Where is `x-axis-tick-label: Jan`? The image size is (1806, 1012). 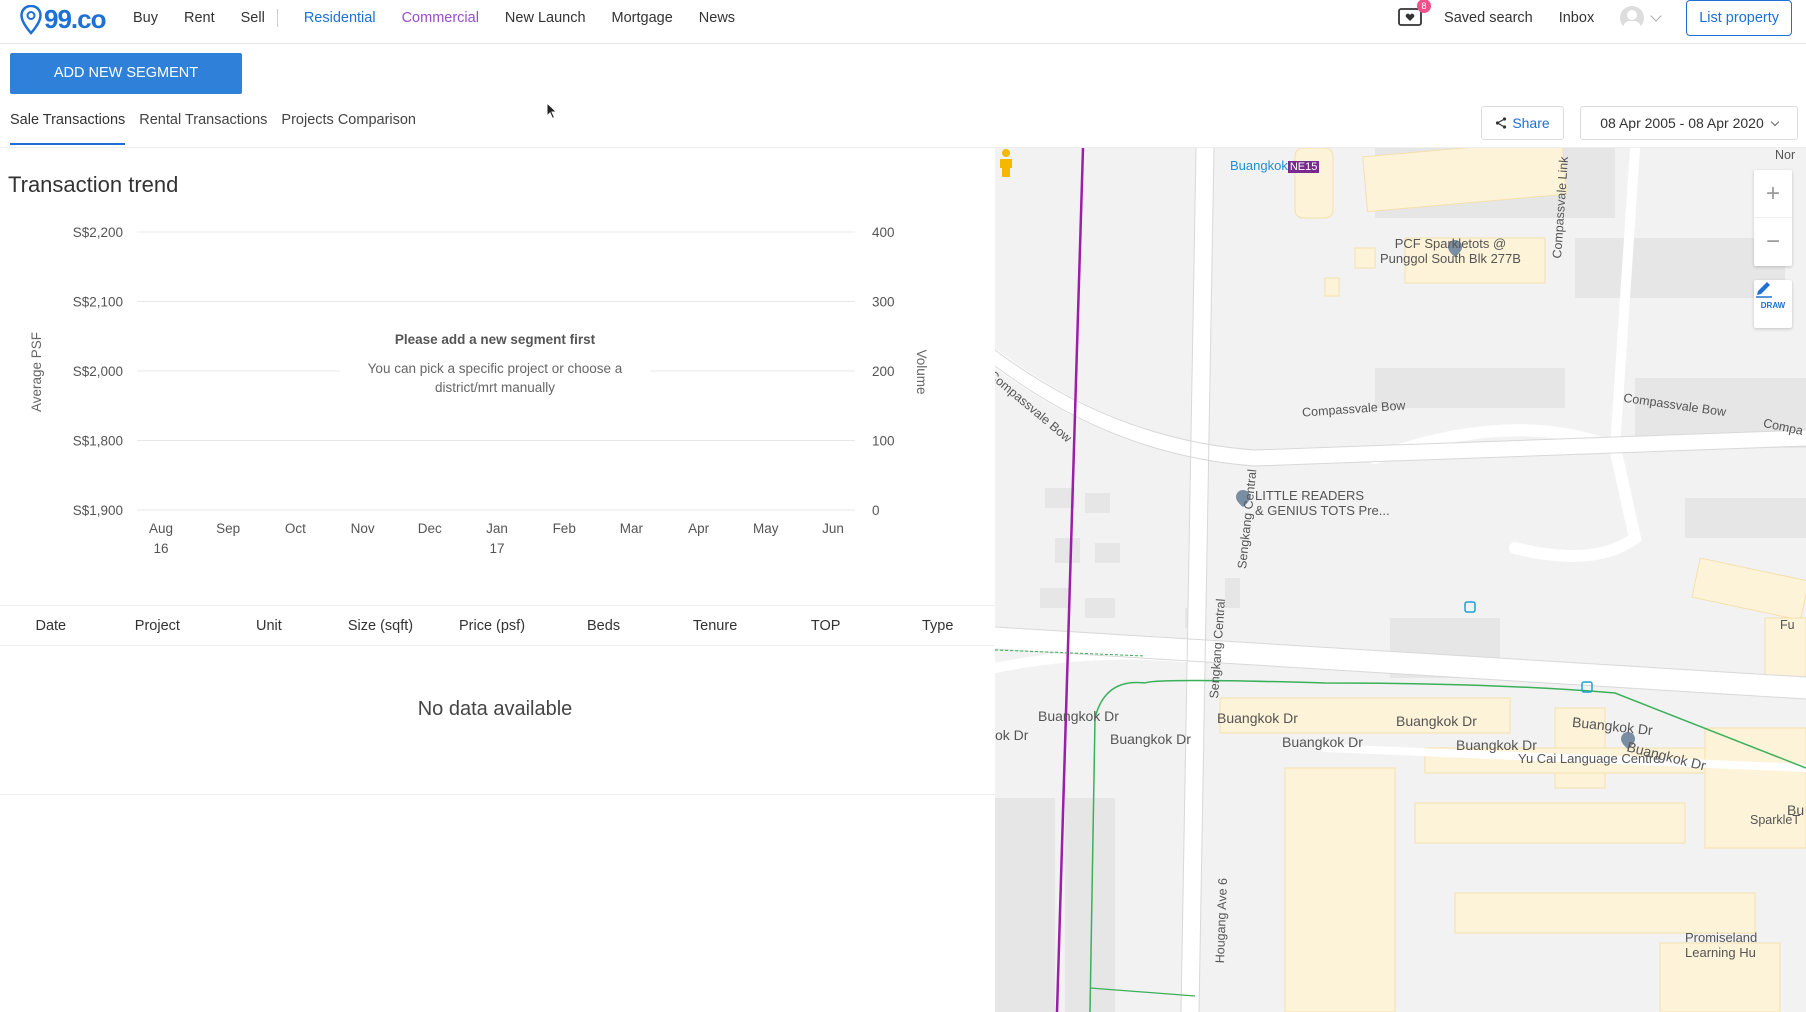
x-axis-tick-label: Jan is located at coordinates (497, 528).